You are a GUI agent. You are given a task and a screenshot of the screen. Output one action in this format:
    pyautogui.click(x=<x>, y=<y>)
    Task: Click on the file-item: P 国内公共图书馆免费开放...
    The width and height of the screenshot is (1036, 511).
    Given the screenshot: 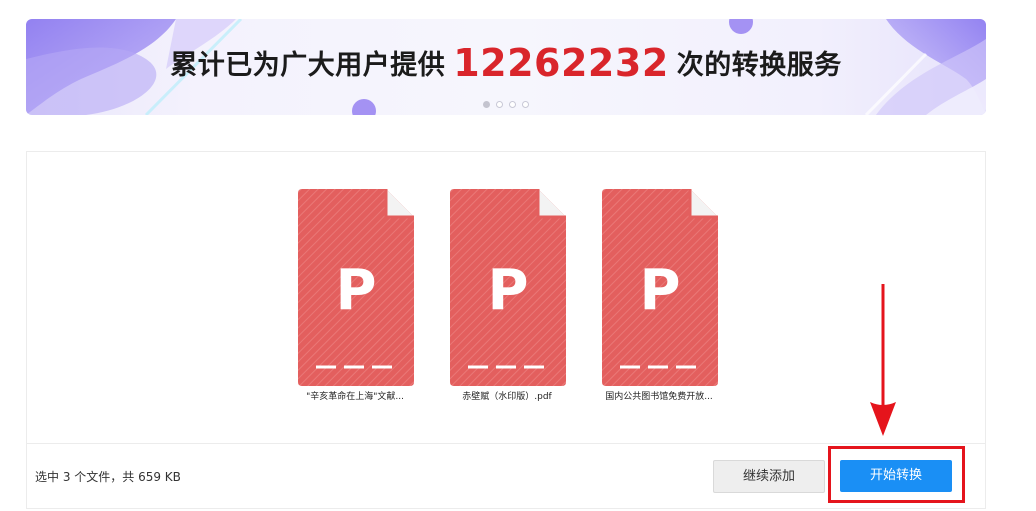 What is the action you would take?
    pyautogui.click(x=659, y=294)
    